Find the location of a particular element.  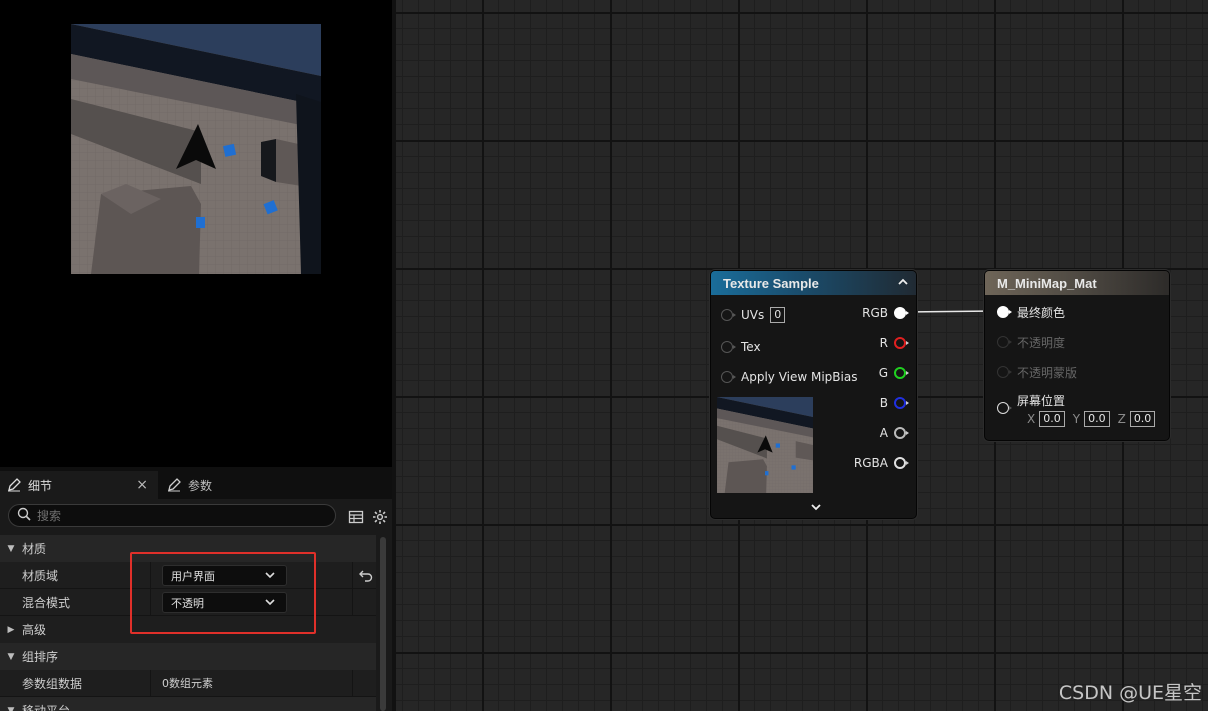

category-label: 组排序 is located at coordinates (40, 657).